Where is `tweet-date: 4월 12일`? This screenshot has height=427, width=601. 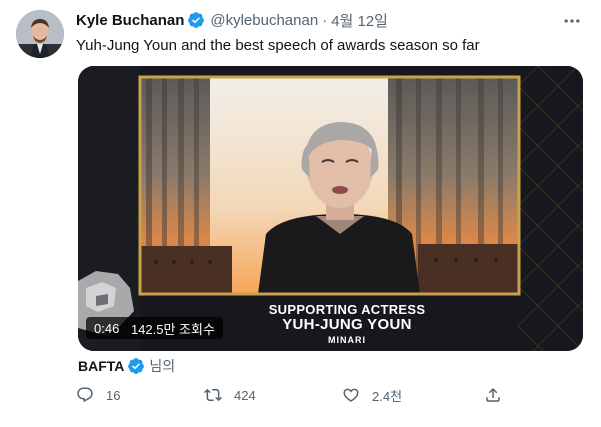 tweet-date: 4월 12일 is located at coordinates (359, 20).